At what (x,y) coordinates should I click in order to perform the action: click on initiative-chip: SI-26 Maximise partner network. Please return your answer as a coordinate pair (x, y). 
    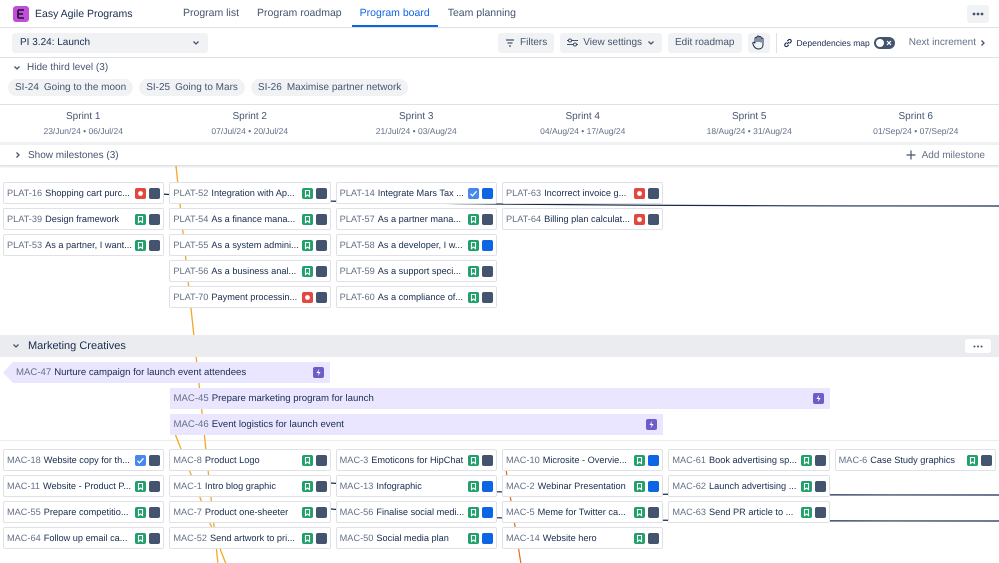
    Looking at the image, I should click on (329, 87).